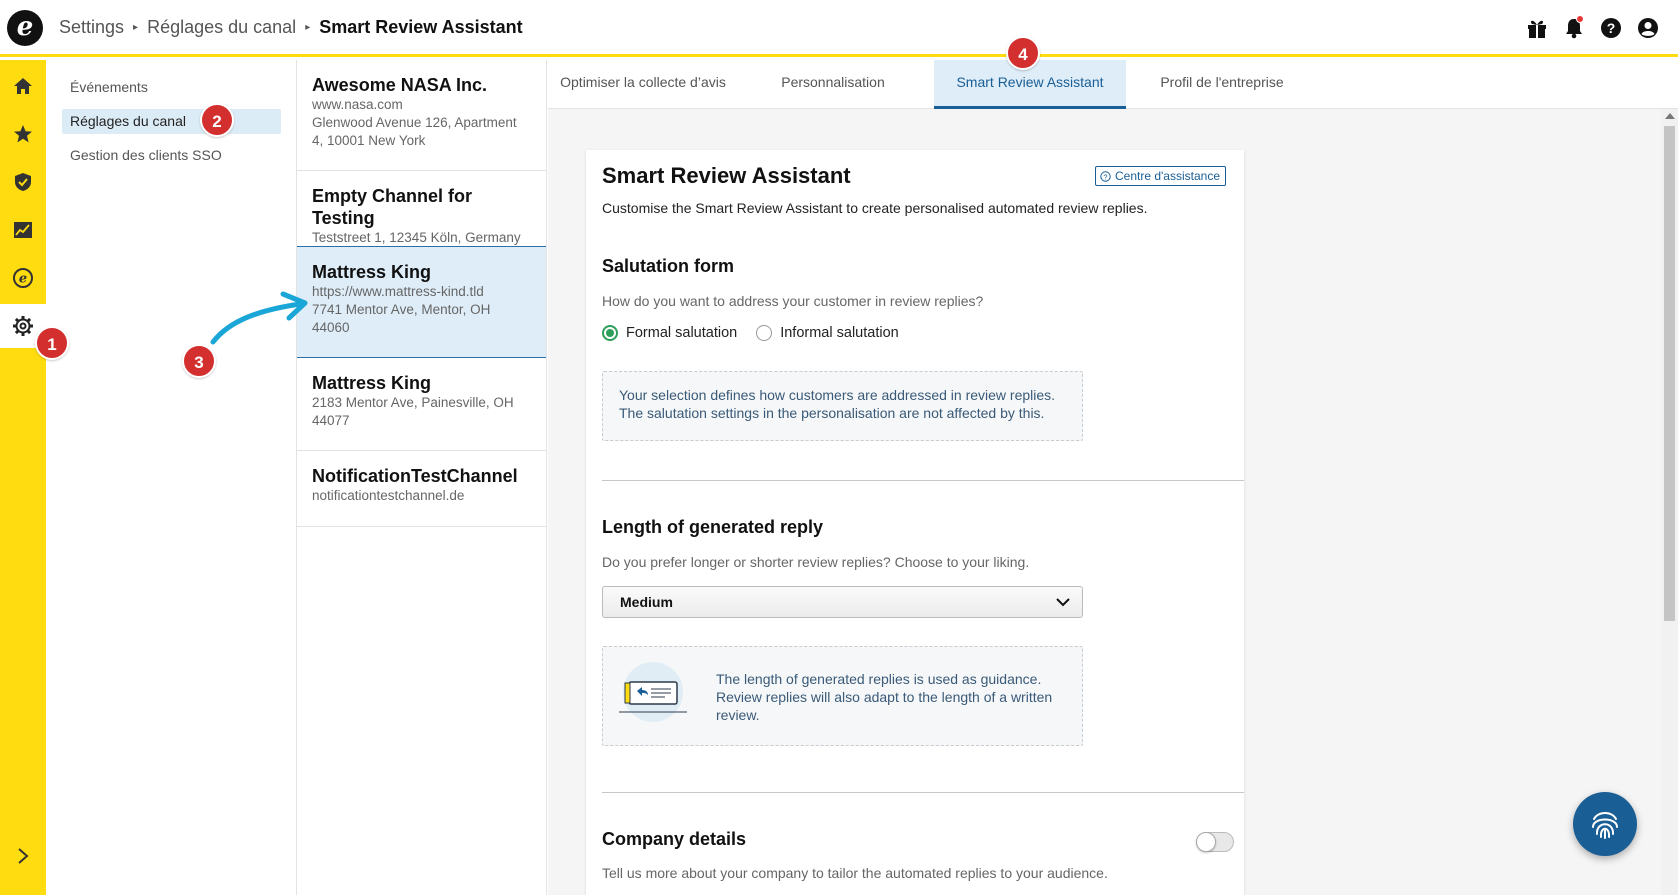  What do you see at coordinates (842, 602) in the screenshot?
I see `reply-length-select: Medium` at bounding box center [842, 602].